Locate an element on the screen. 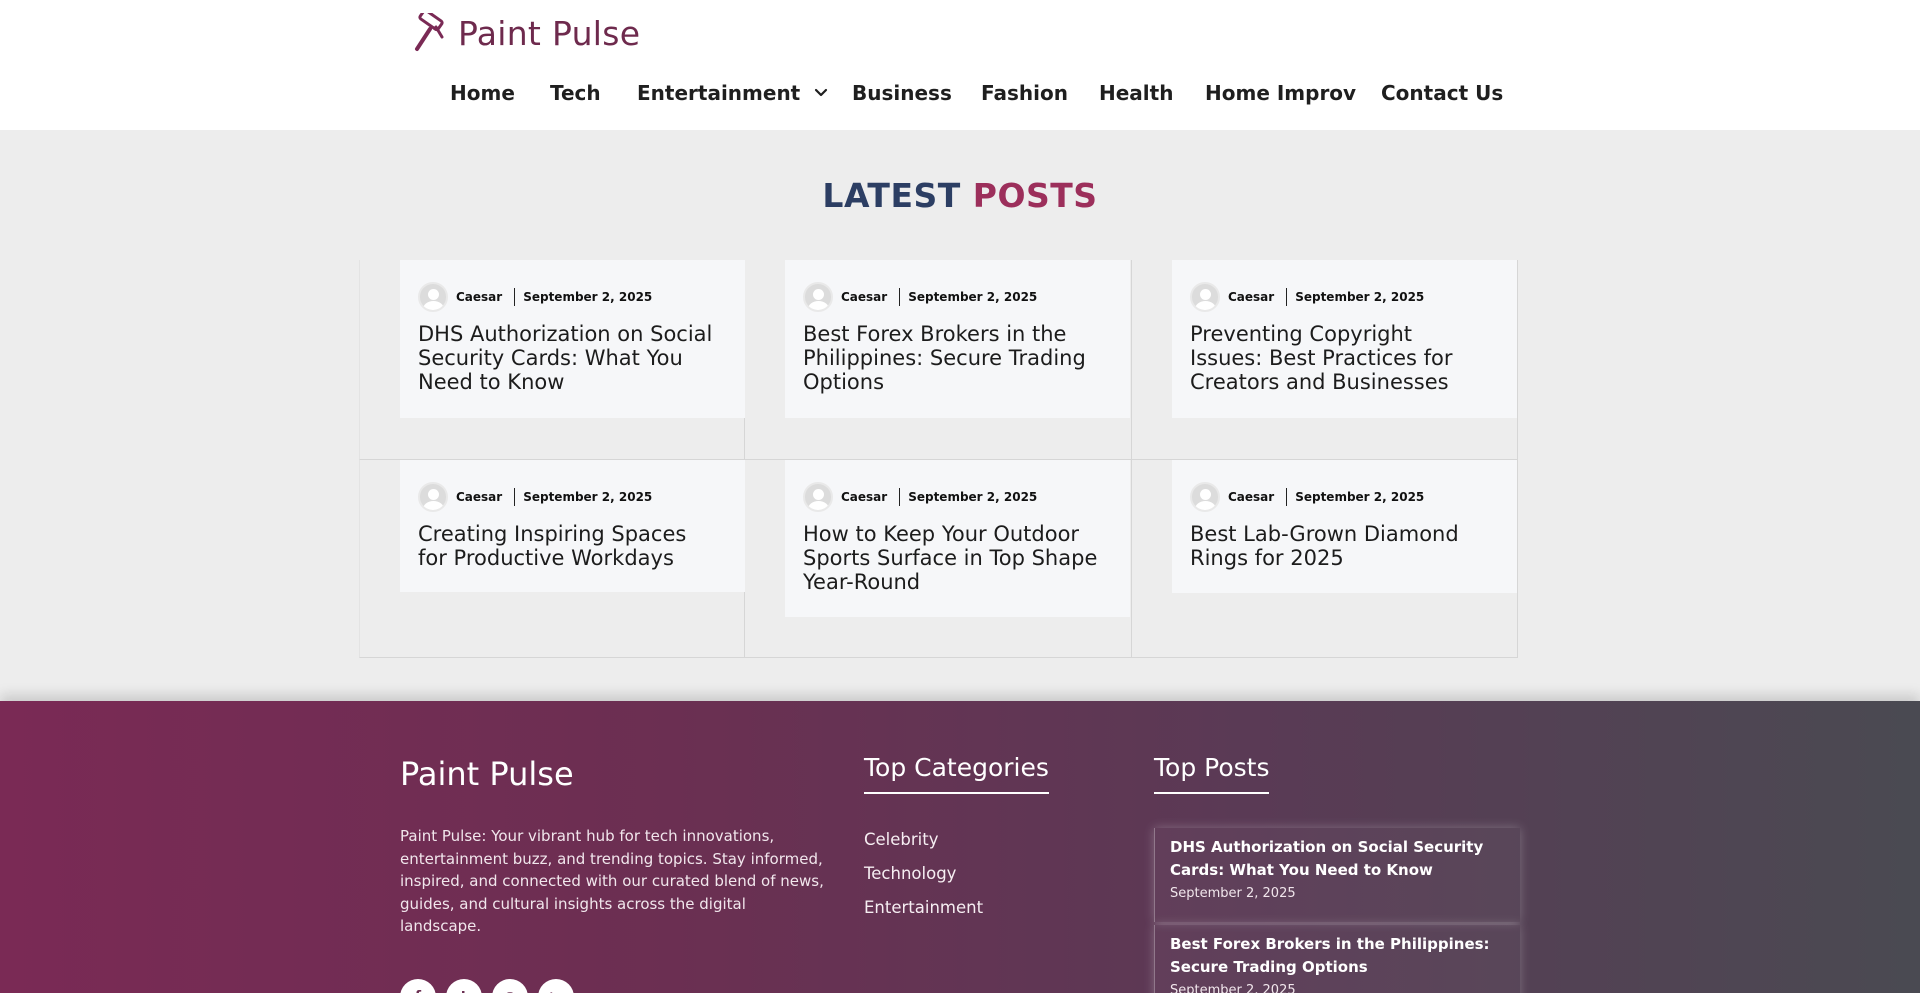 This screenshot has width=1920, height=993. nav-item-tech: Tech is located at coordinates (575, 93).